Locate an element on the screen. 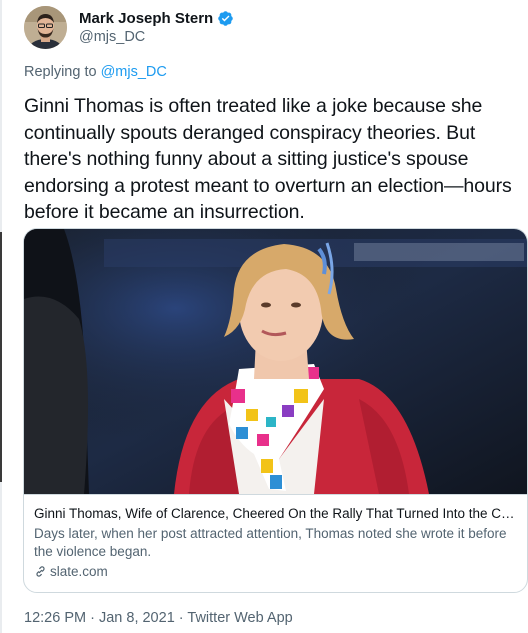 The image size is (528, 633). avatar-image is located at coordinates (45, 27).